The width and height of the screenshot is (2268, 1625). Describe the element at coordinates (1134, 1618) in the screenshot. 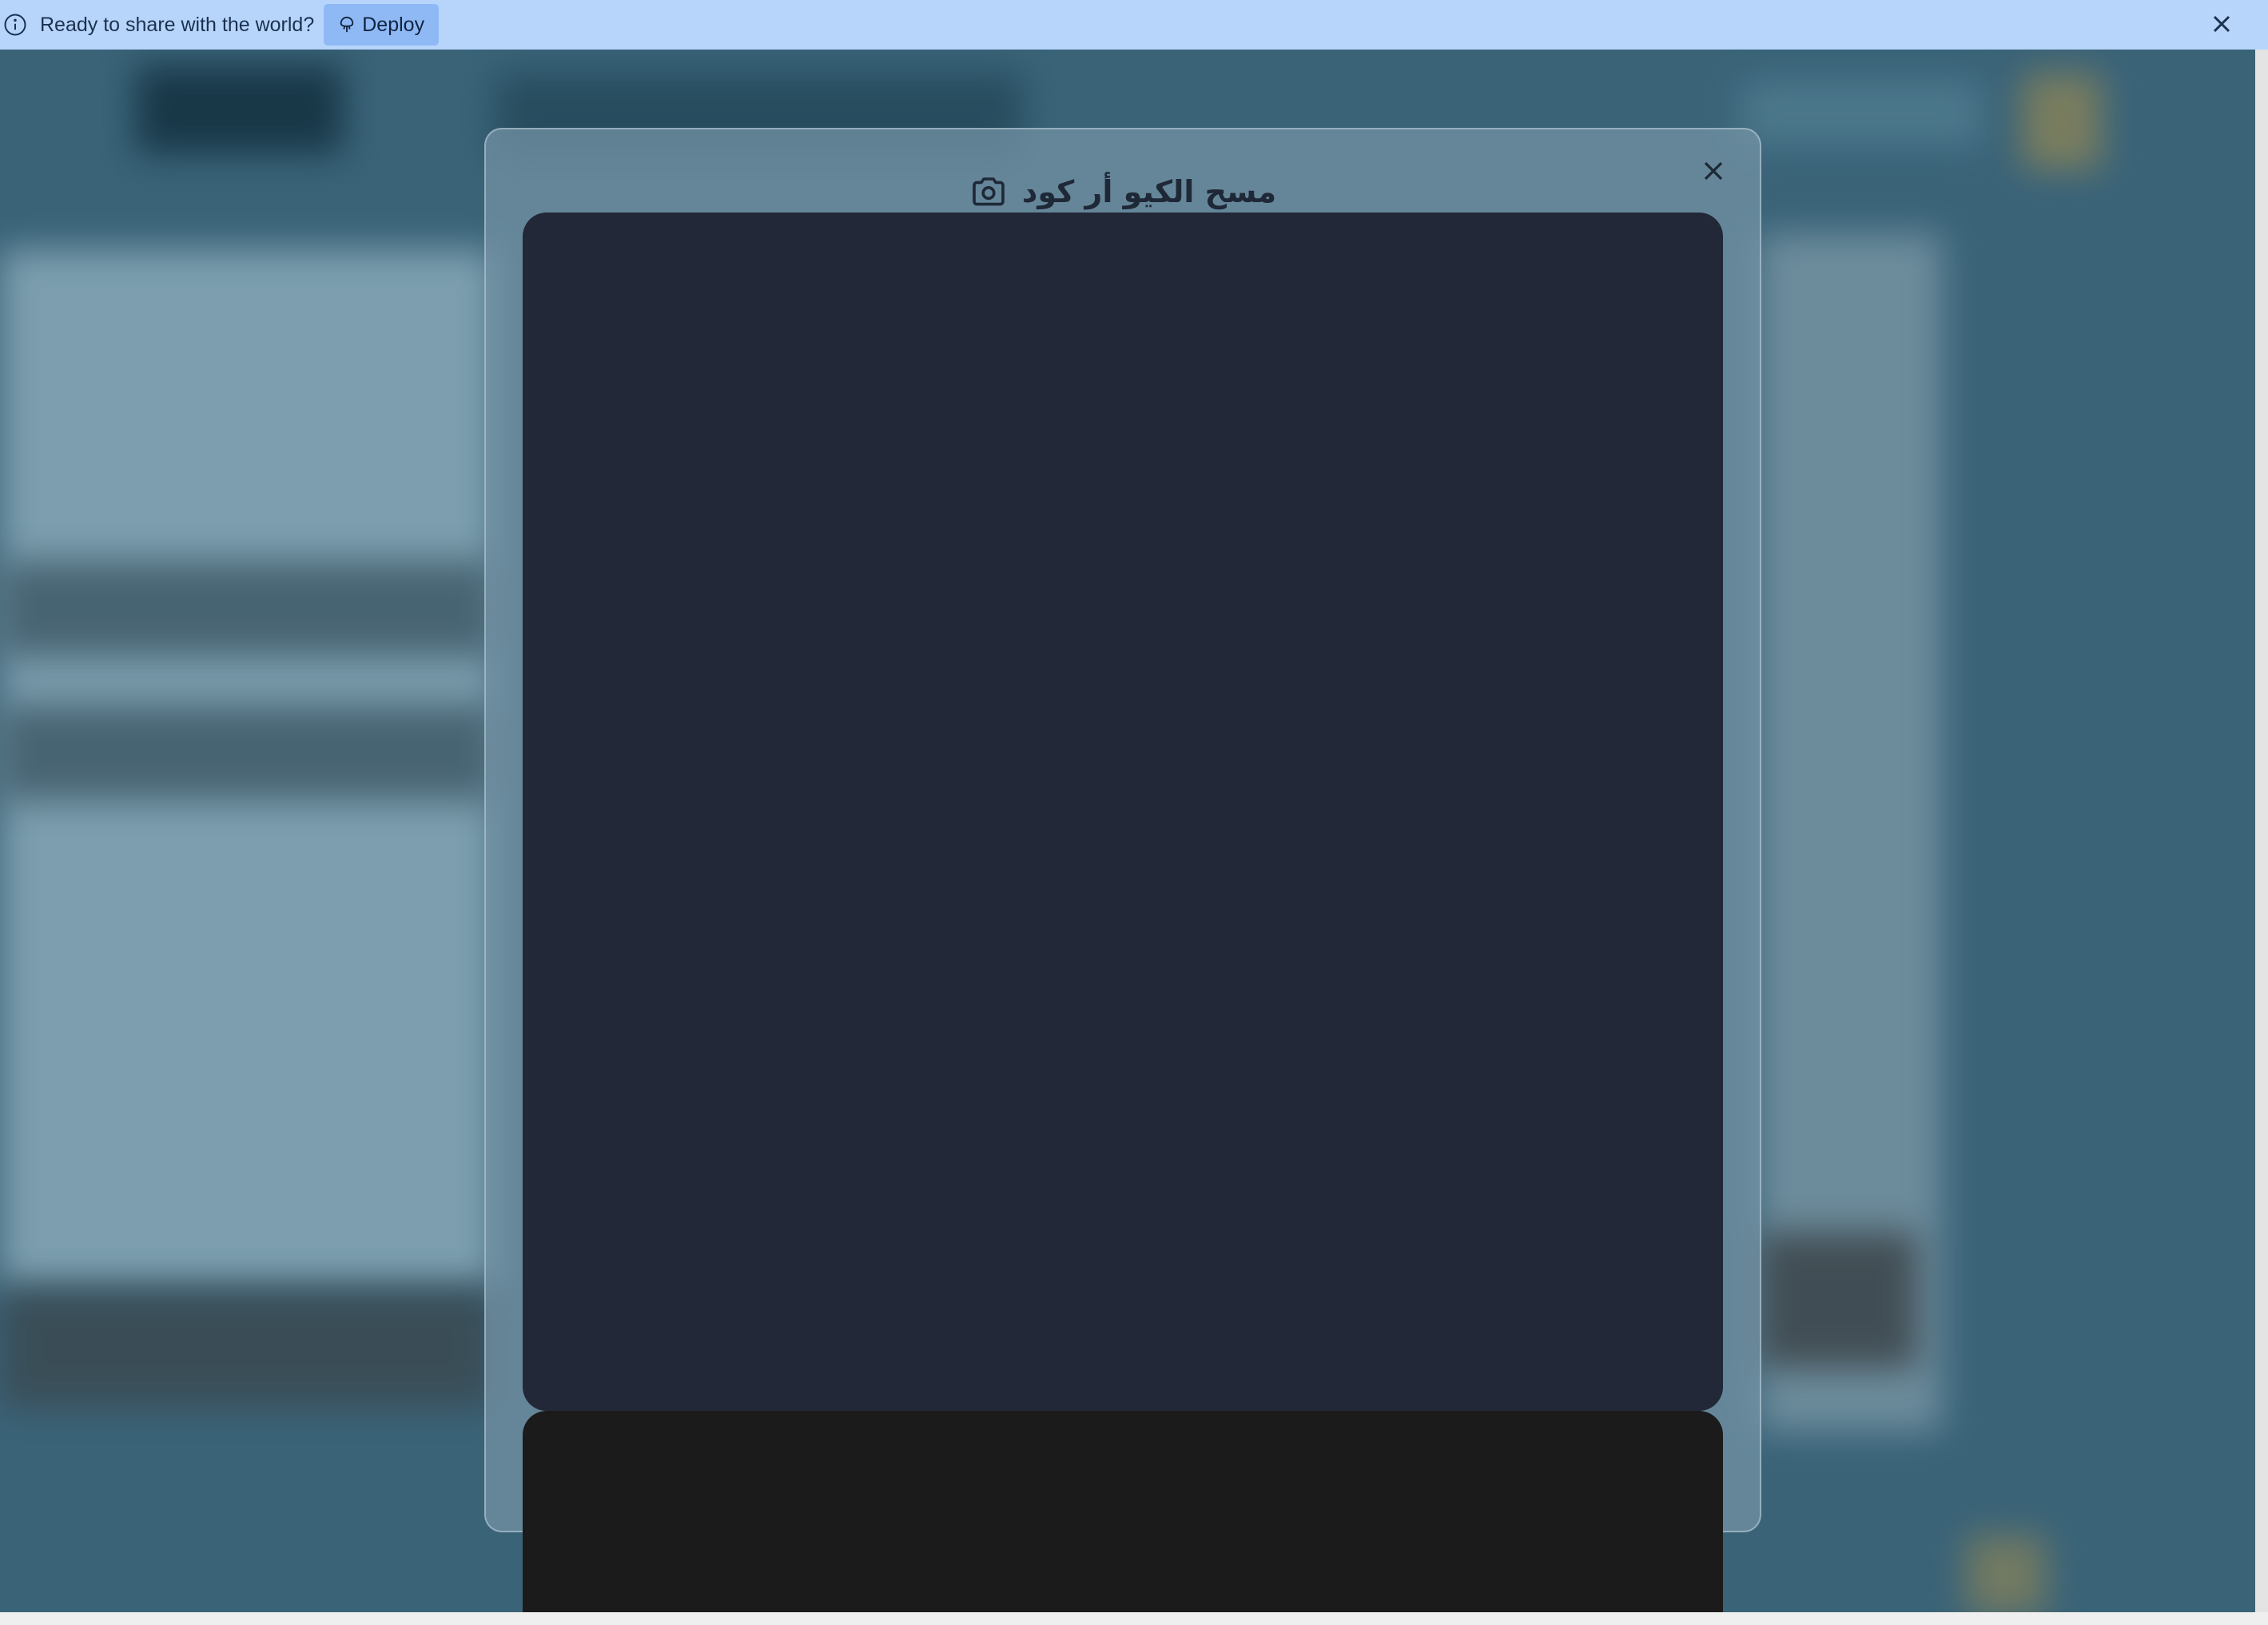

I see `horizontal-scrollbar` at that location.